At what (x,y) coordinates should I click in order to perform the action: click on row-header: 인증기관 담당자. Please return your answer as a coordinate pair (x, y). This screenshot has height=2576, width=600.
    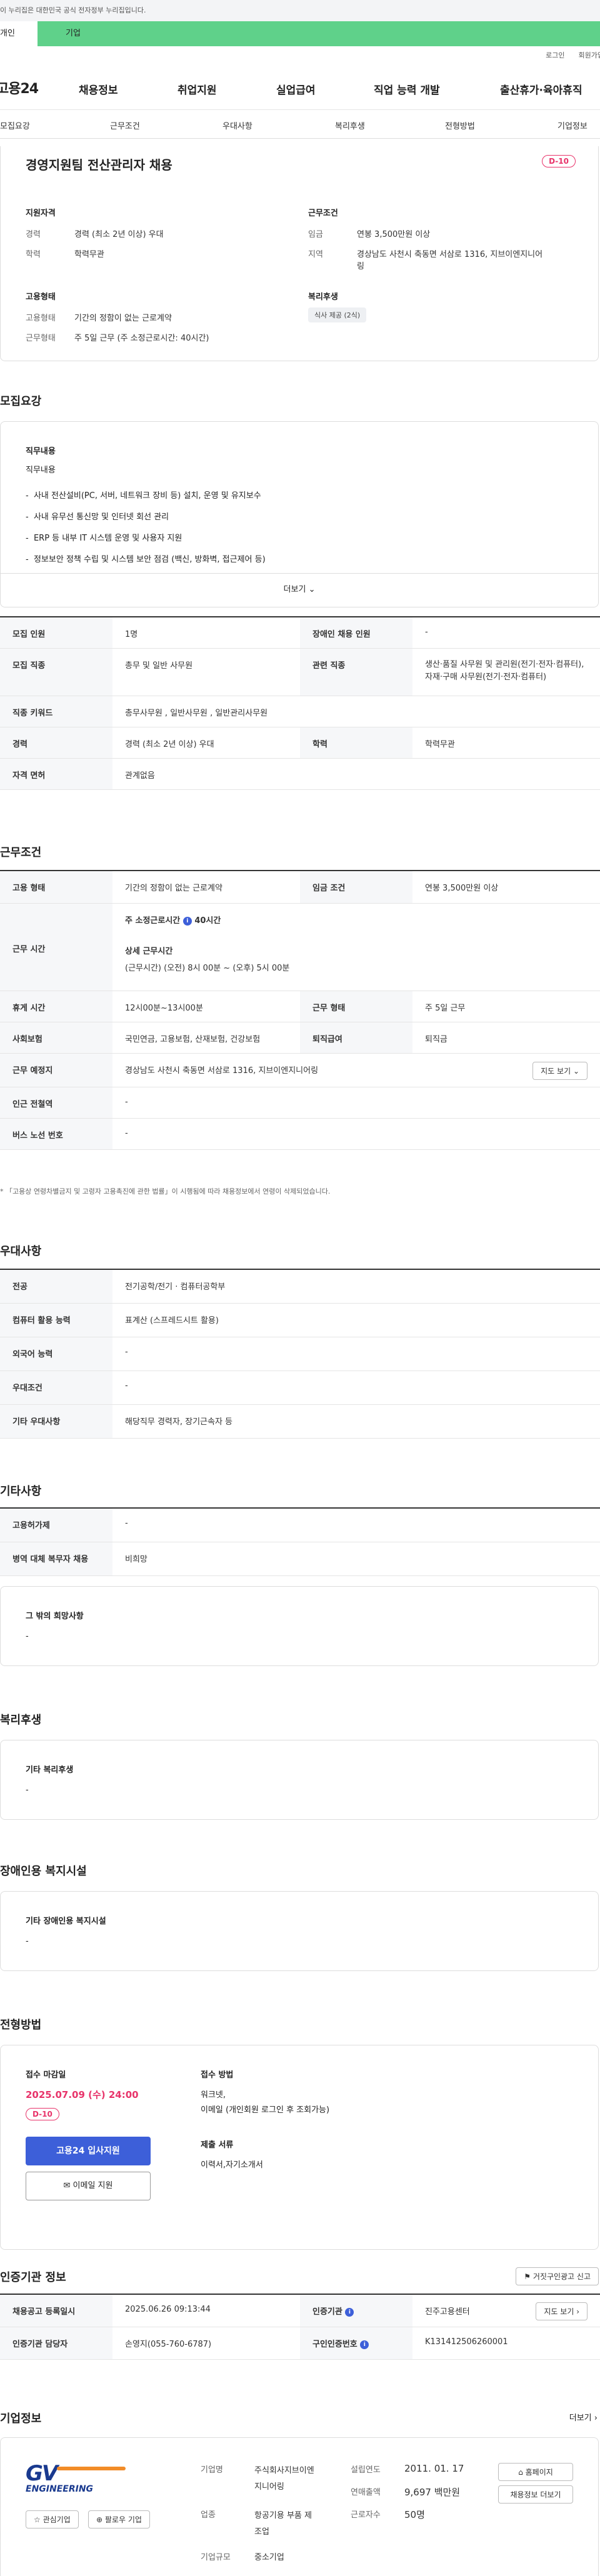
    Looking at the image, I should click on (56, 2343).